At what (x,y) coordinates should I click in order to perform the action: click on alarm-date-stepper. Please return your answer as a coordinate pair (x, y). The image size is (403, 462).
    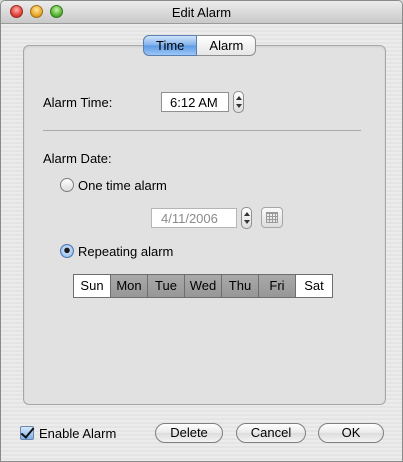
    Looking at the image, I should click on (246, 218).